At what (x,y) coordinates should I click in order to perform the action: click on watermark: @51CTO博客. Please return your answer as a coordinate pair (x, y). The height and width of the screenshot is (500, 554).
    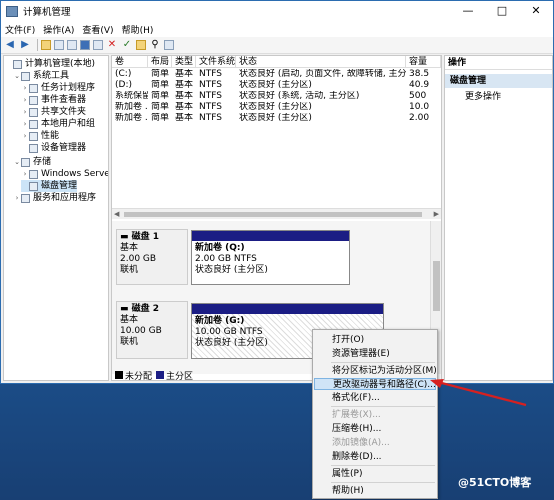
    Looking at the image, I should click on (495, 482).